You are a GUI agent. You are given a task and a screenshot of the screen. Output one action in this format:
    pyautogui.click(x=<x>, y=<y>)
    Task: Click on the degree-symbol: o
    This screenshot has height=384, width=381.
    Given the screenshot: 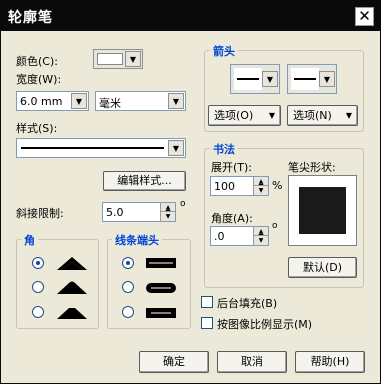 What is the action you would take?
    pyautogui.click(x=183, y=204)
    